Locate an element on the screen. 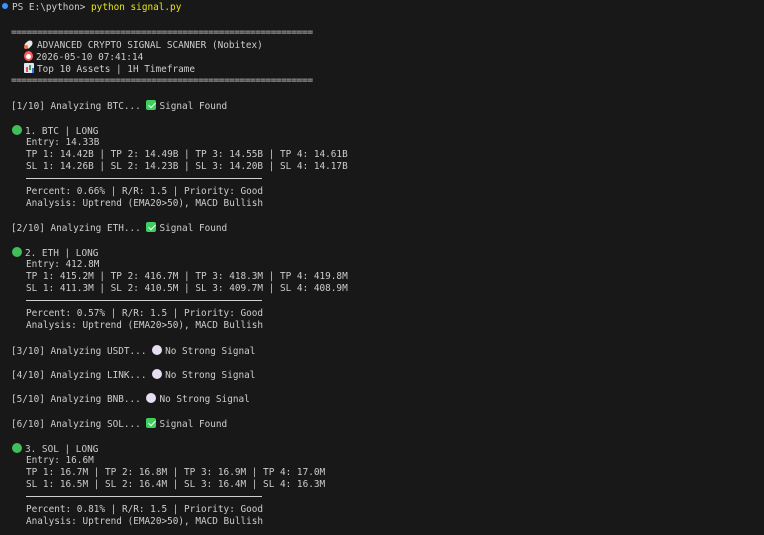 Image resolution: width=764 pixels, height=535 pixels. banner-datetime: 2026-05-10 07:41:14 is located at coordinates (90, 57).